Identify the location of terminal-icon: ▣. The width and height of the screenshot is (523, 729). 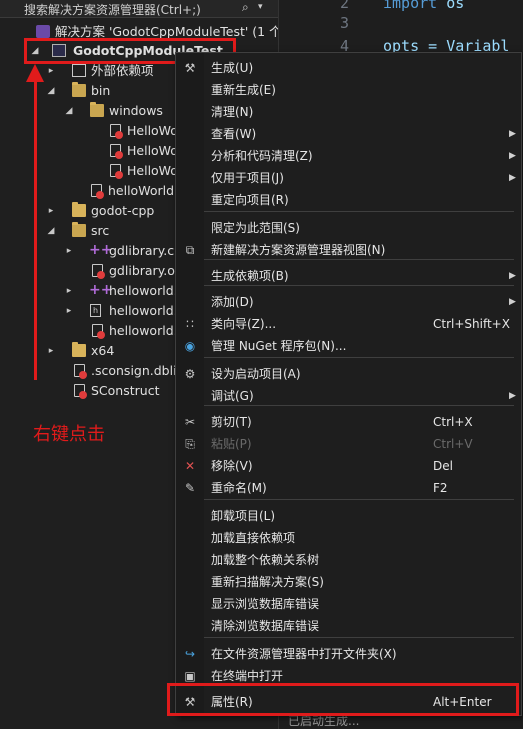
(190, 676).